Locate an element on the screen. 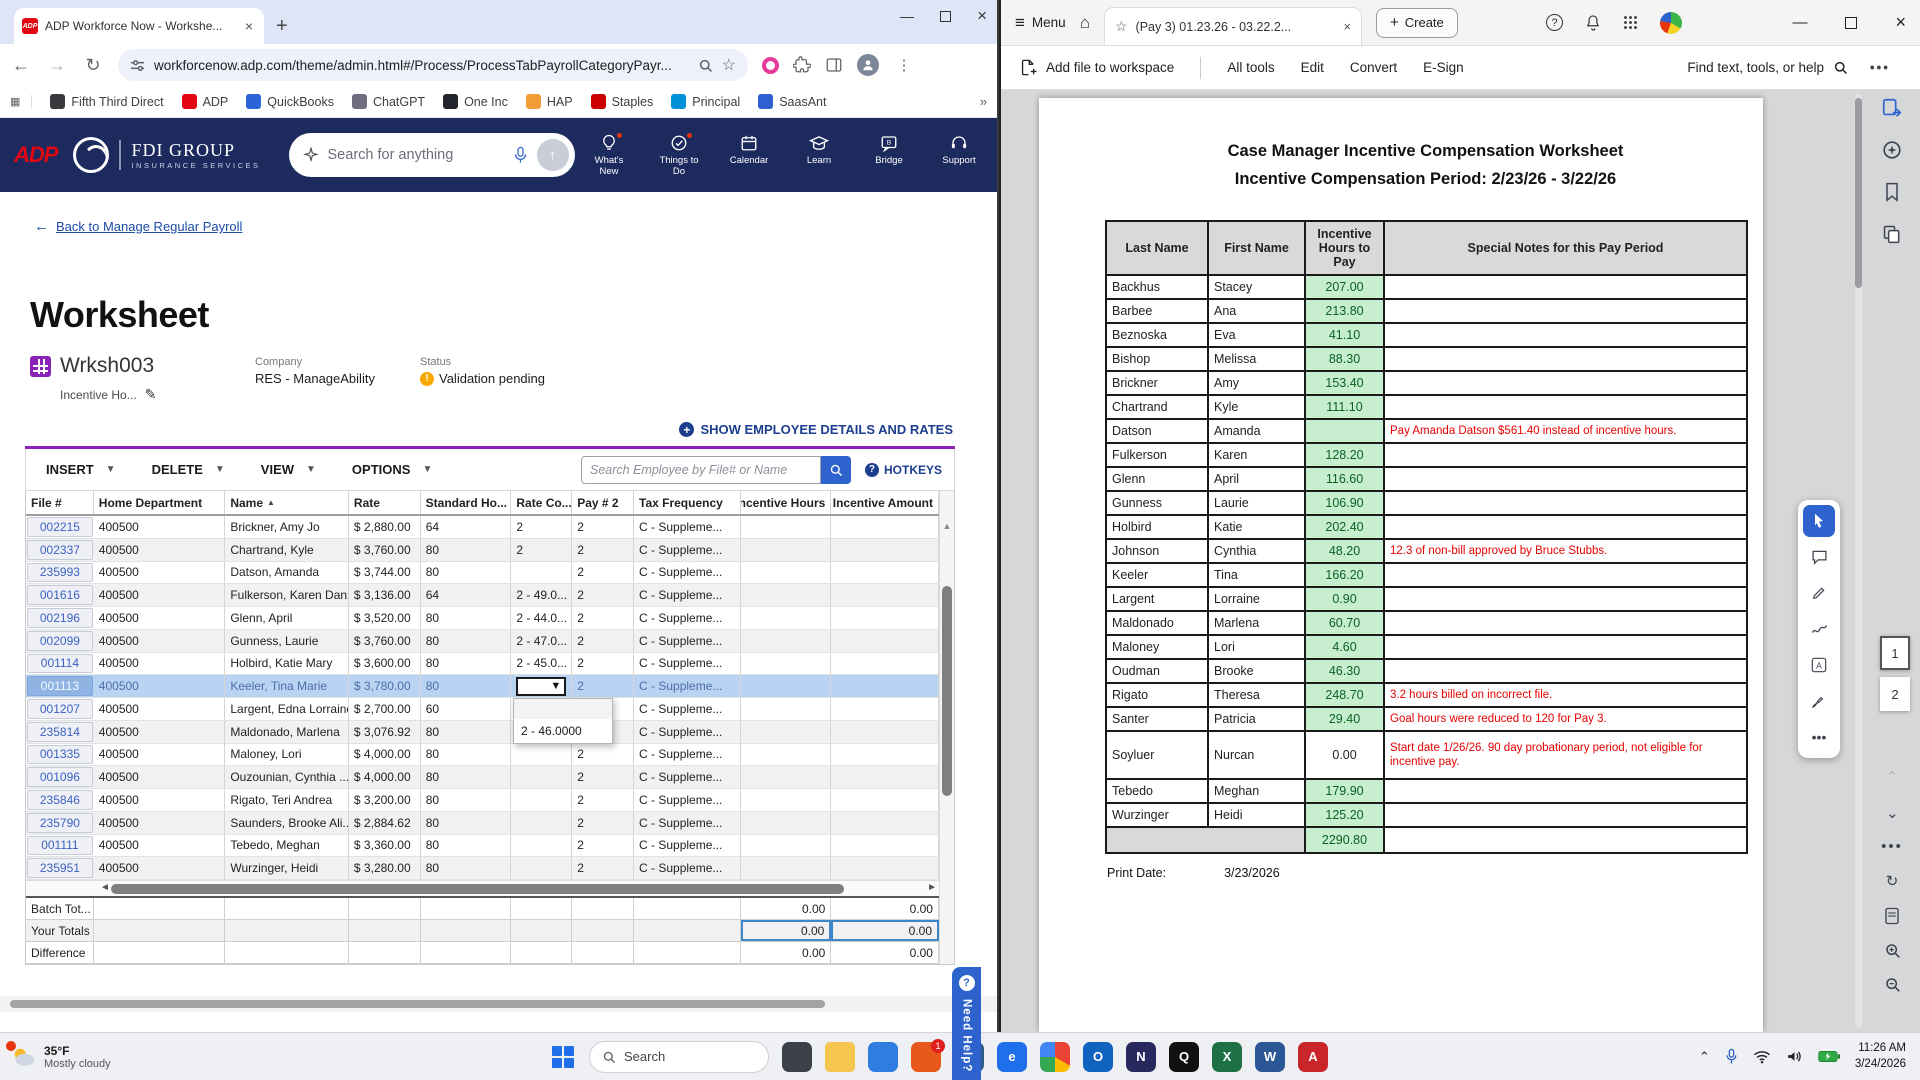 Image resolution: width=1920 pixels, height=1080 pixels. bookmark-item: ChatGPT is located at coordinates (388, 101).